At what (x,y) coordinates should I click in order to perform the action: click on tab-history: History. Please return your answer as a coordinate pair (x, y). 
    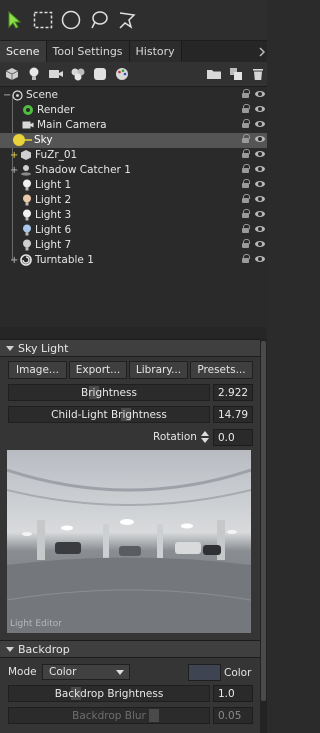
    Looking at the image, I should click on (155, 51).